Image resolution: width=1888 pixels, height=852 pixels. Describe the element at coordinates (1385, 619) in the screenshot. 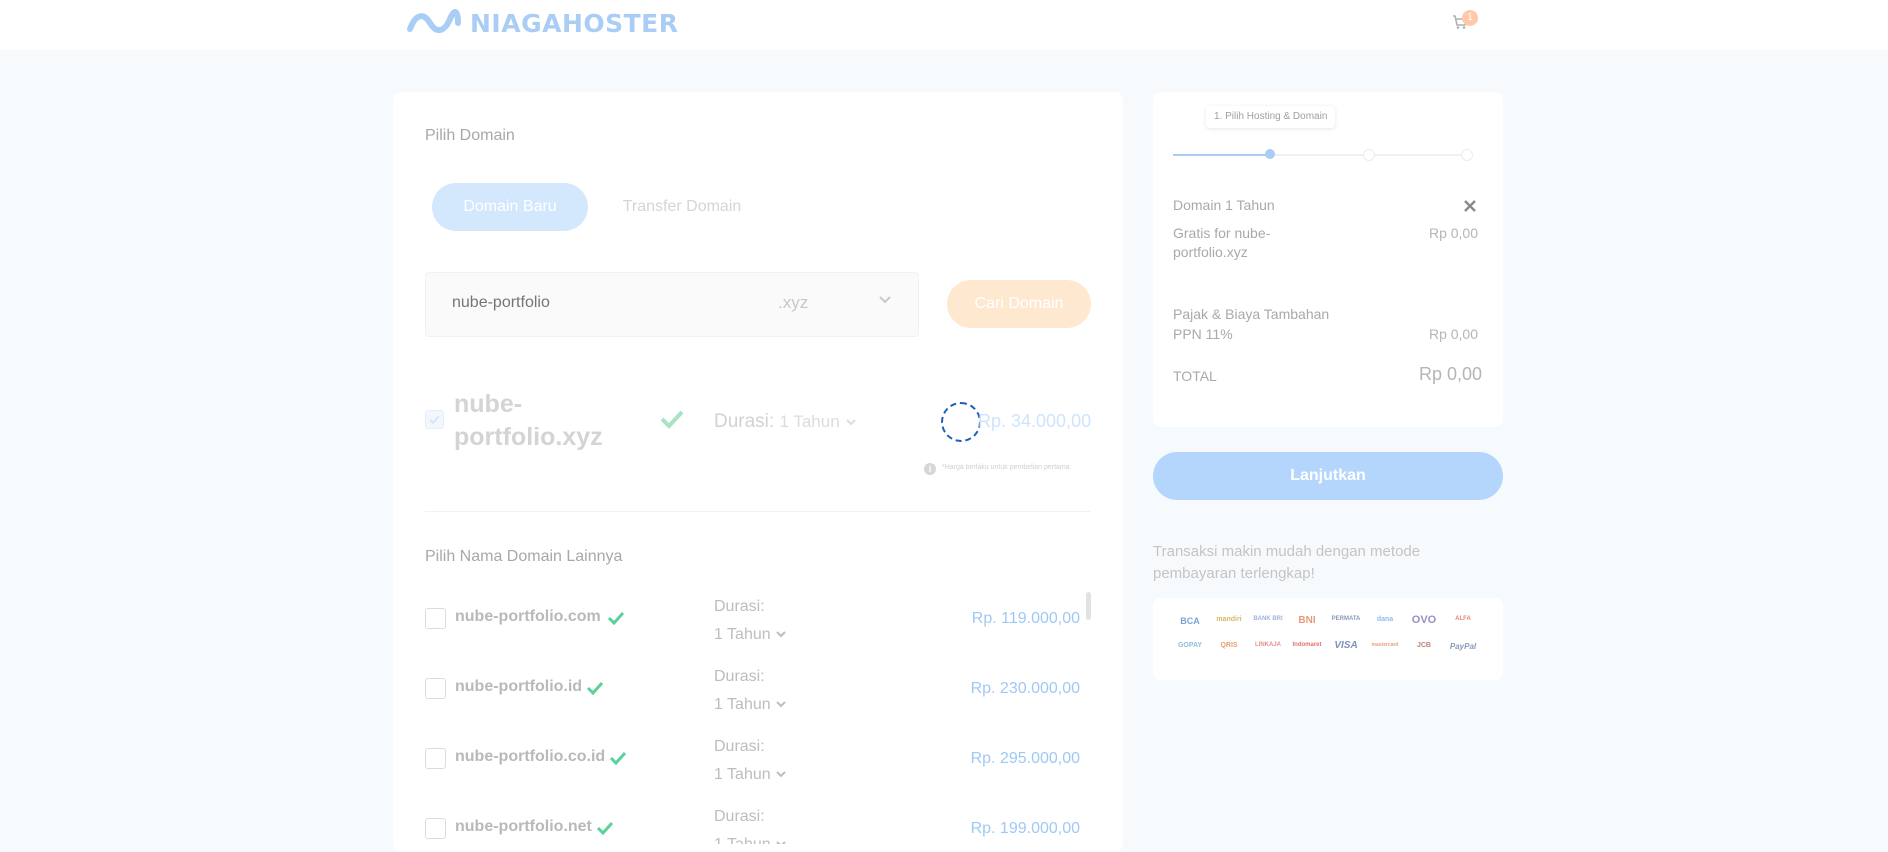

I see `payment-logo: dana` at that location.